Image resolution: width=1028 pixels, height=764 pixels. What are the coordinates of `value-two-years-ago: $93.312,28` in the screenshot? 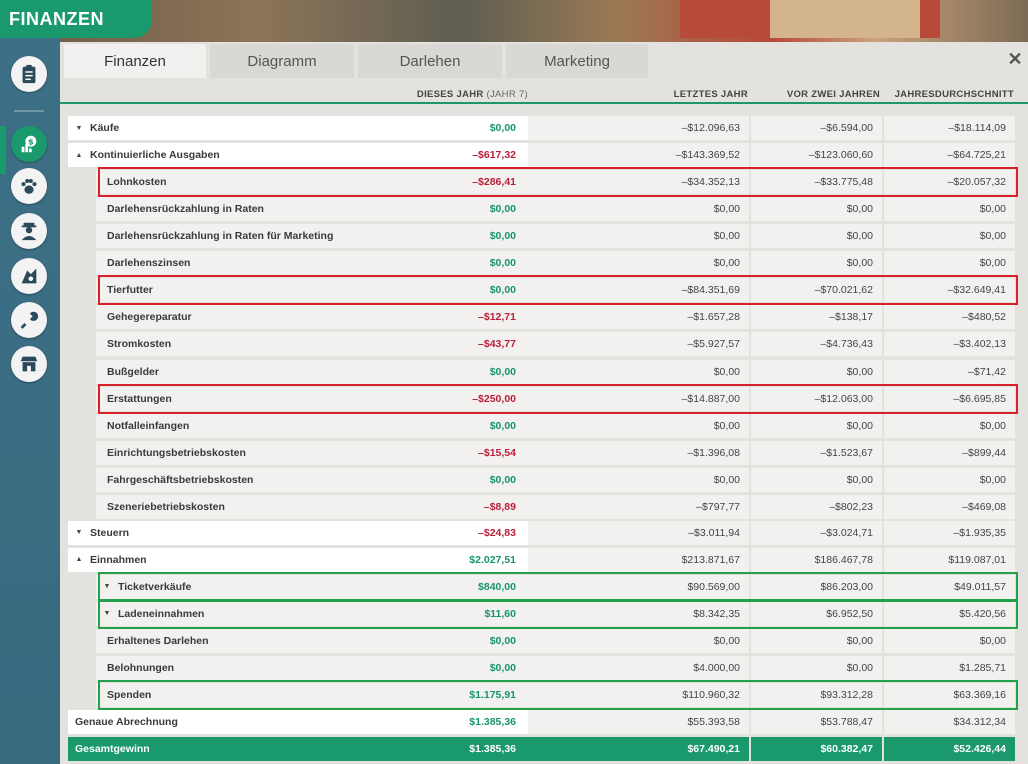 It's located at (816, 695).